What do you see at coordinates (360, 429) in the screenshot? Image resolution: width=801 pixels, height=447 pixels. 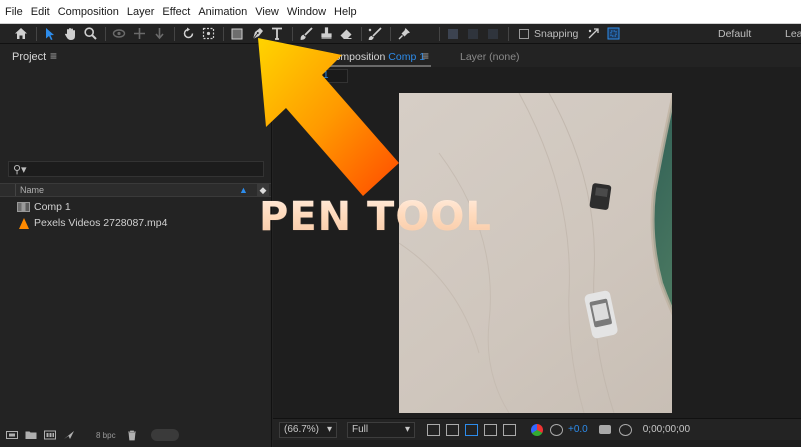 I see `resolution-value: Full` at bounding box center [360, 429].